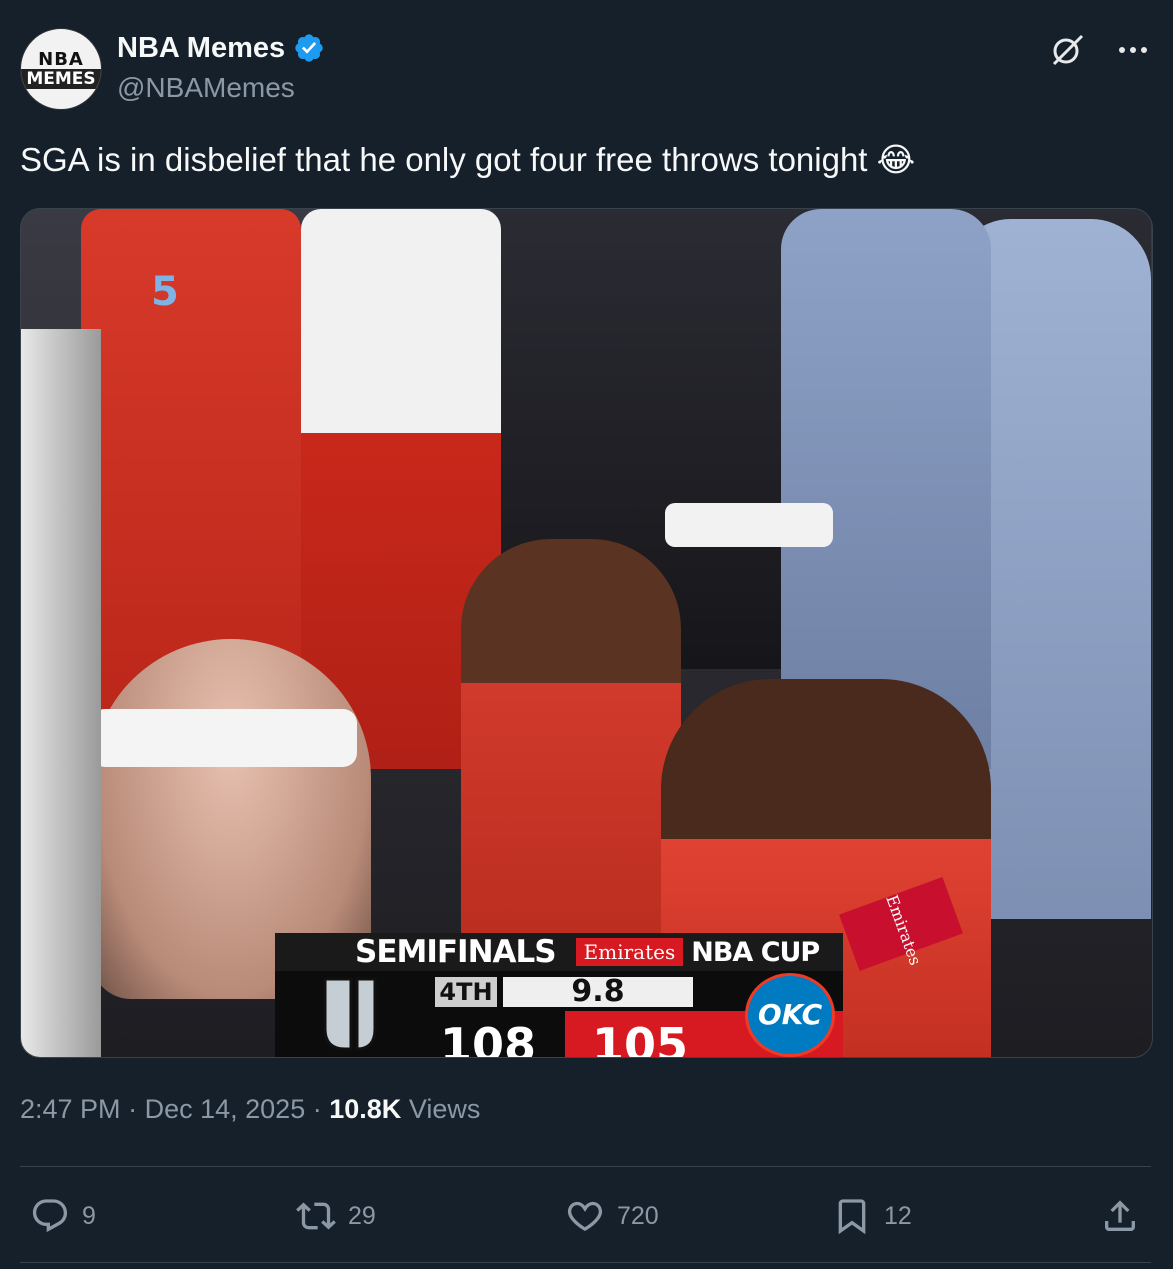  I want to click on name-row: NBA Memes, so click(221, 48).